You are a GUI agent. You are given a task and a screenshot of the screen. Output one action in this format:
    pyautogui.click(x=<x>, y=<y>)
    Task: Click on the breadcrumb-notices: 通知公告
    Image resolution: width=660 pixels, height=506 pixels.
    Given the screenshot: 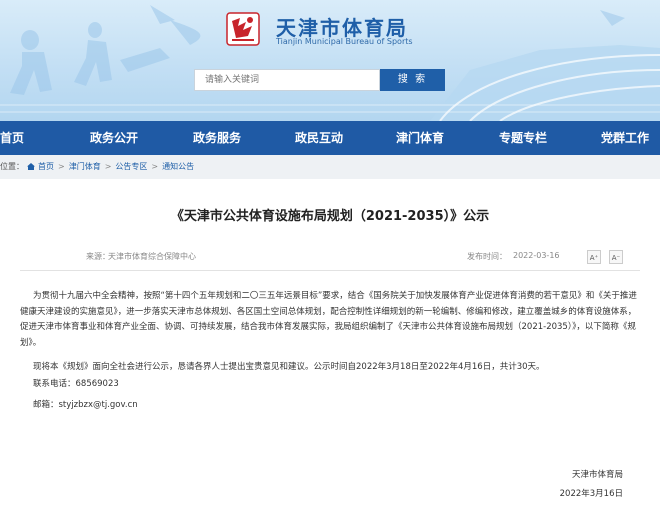 What is the action you would take?
    pyautogui.click(x=178, y=167)
    